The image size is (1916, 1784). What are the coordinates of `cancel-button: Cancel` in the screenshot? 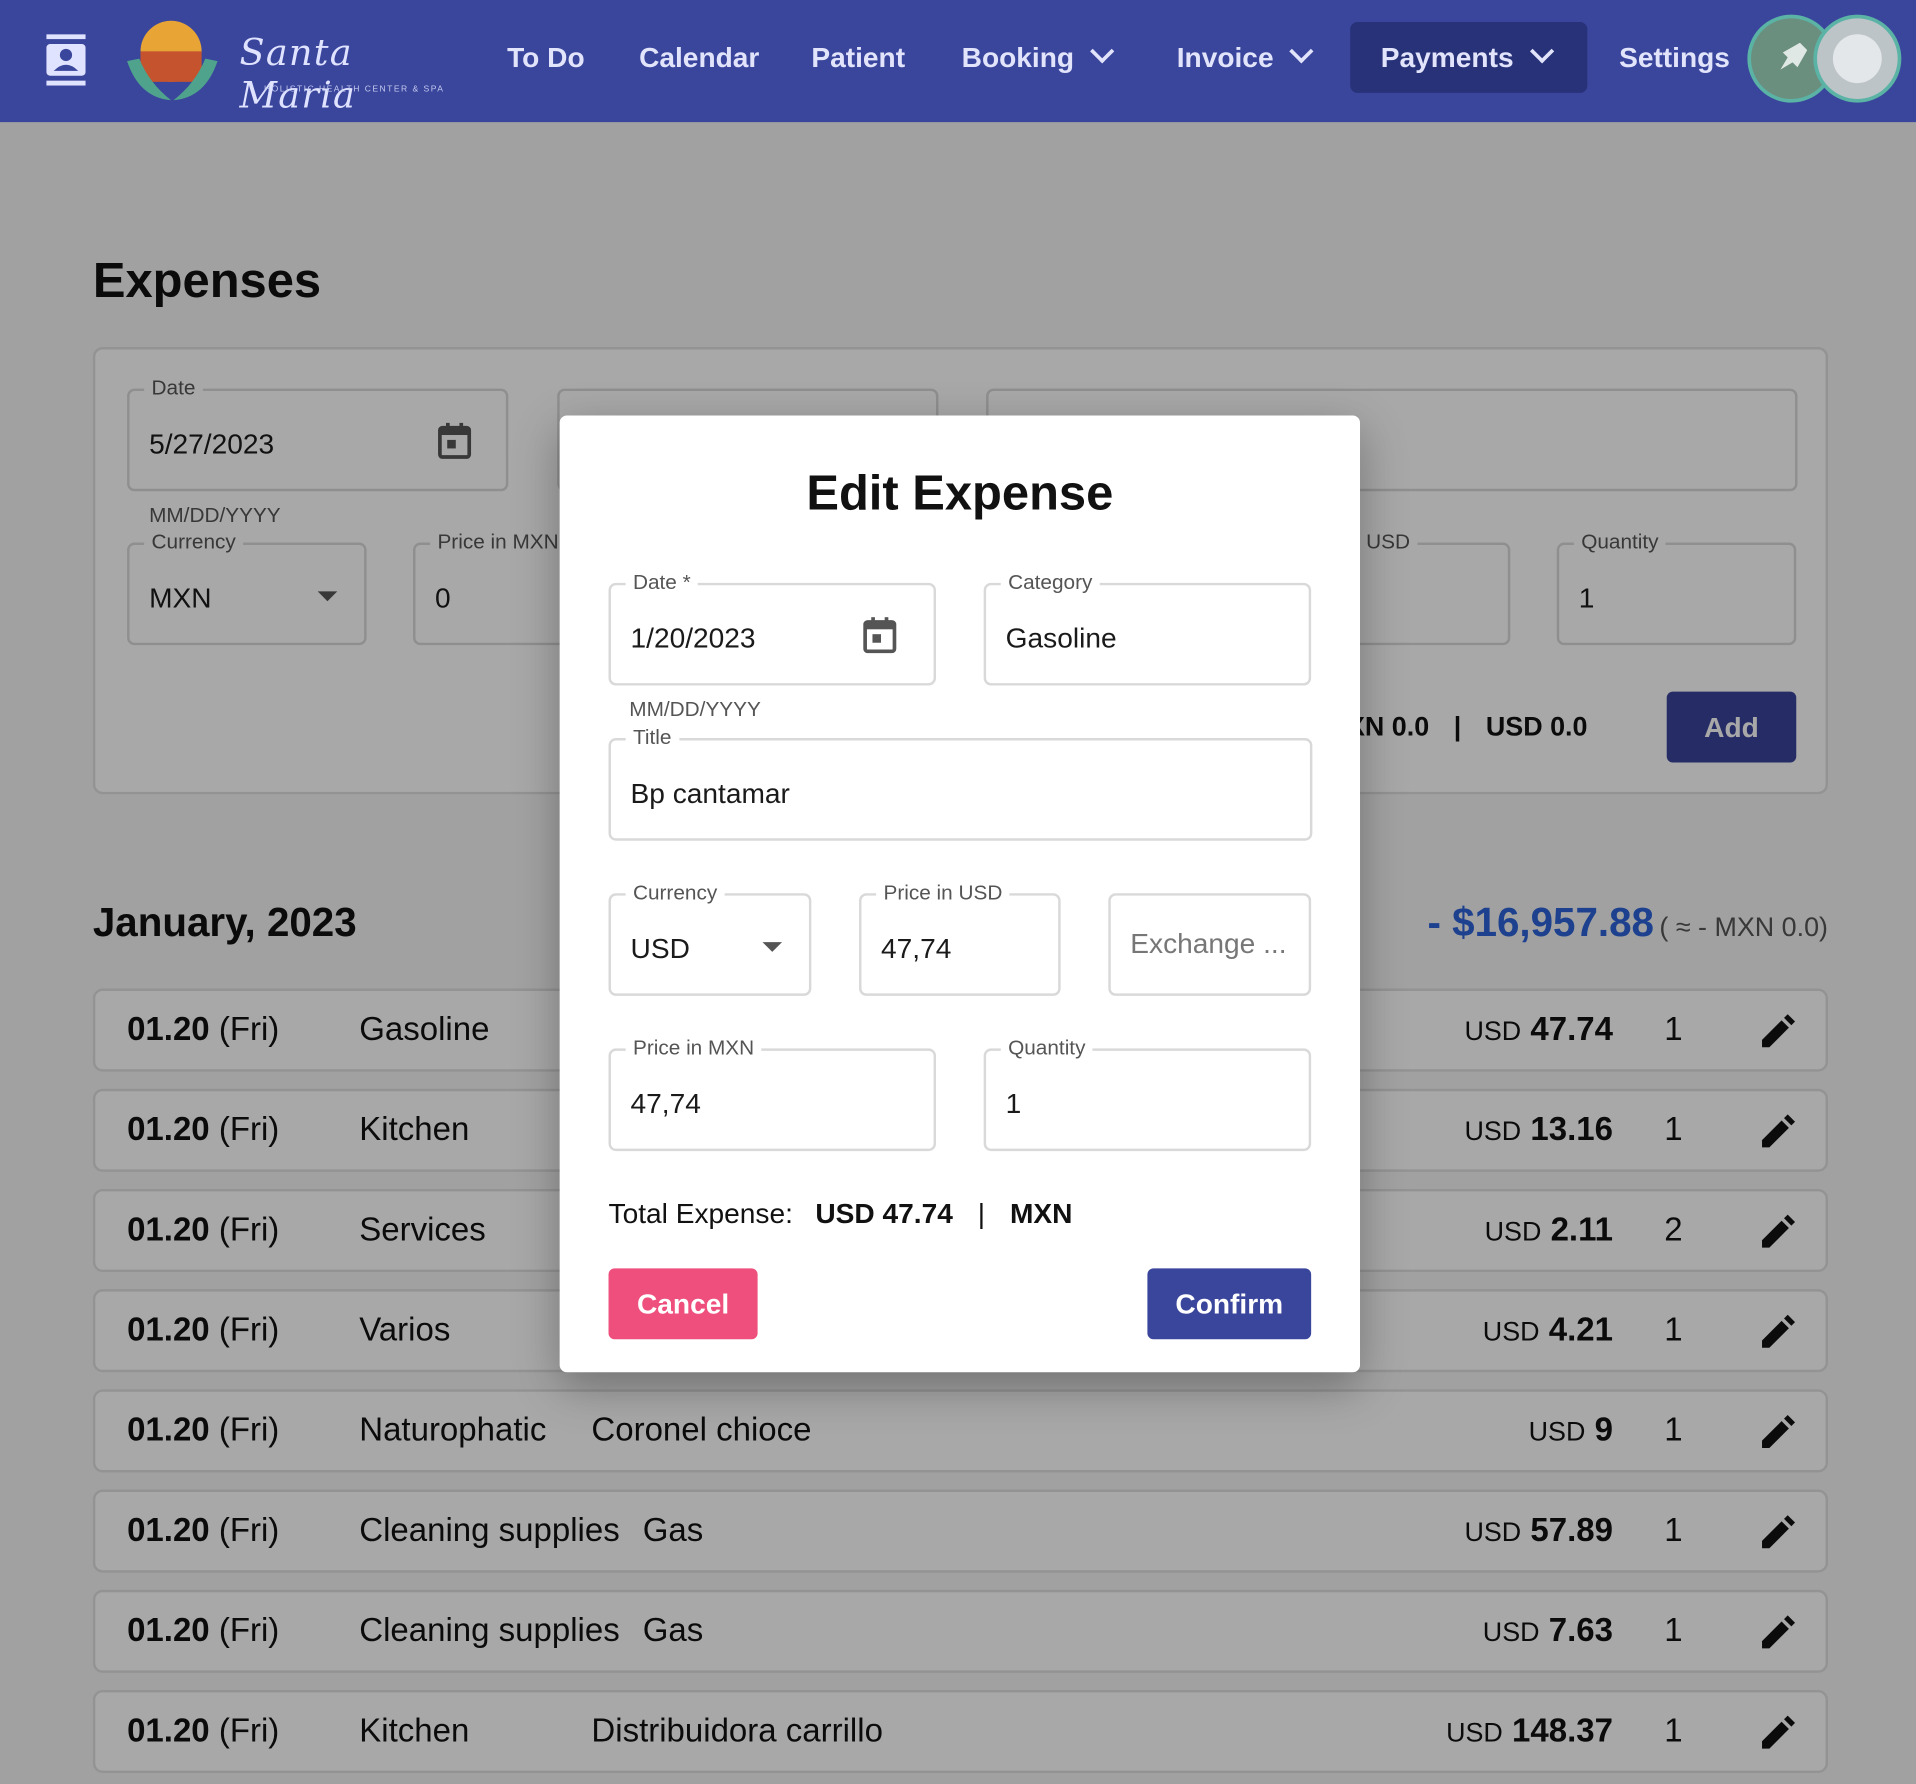 It's located at (683, 1304).